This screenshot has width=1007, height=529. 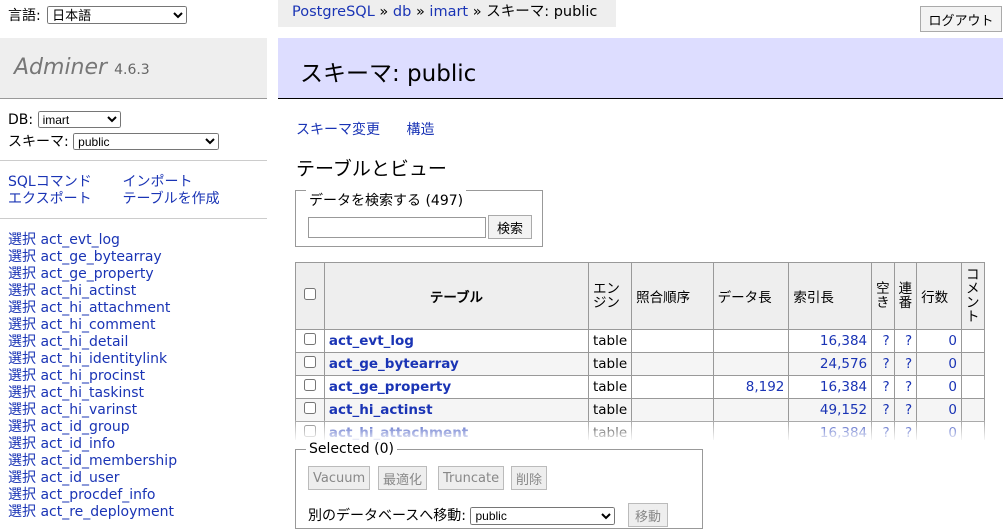 What do you see at coordinates (80, 240) in the screenshot?
I see `sidebar-table-link: act_evt_log` at bounding box center [80, 240].